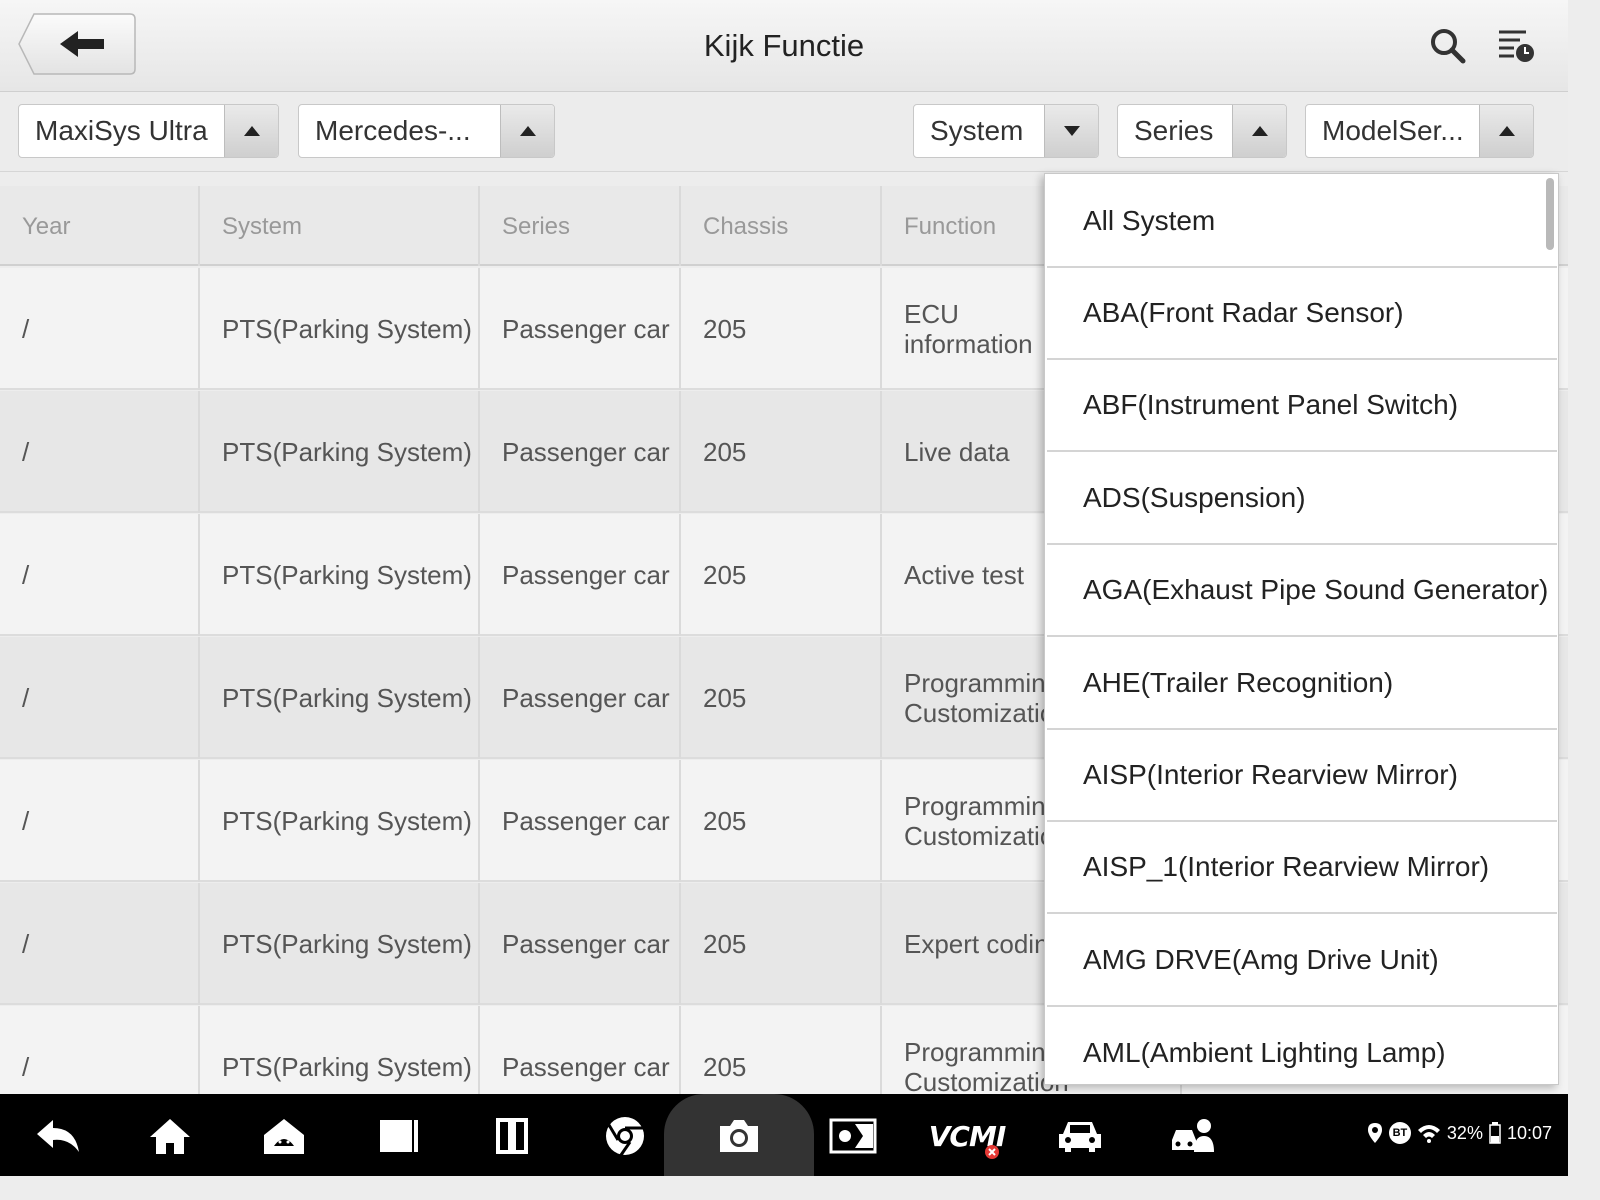 This screenshot has height=1200, width=1600. I want to click on dropdown-scrollbar, so click(1550, 214).